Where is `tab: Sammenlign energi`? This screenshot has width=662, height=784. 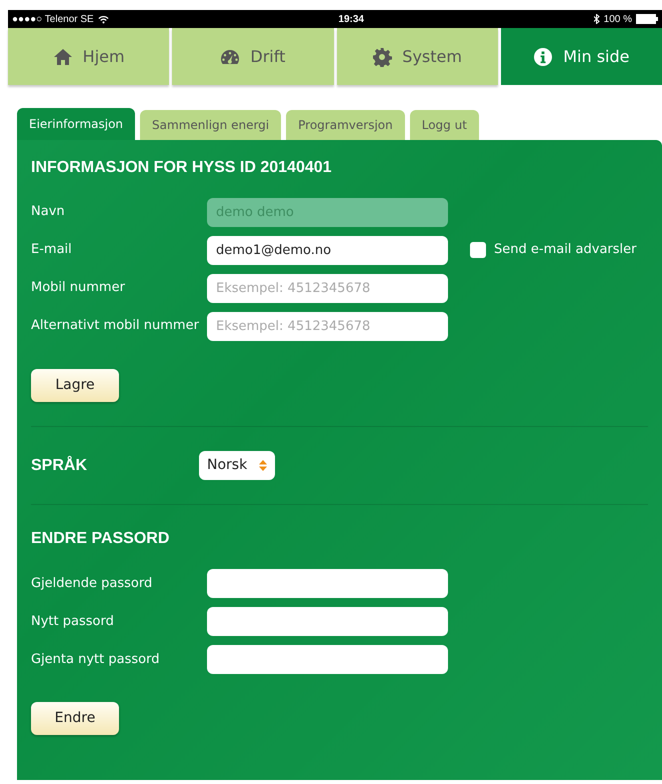
tab: Sammenlign energi is located at coordinates (211, 125).